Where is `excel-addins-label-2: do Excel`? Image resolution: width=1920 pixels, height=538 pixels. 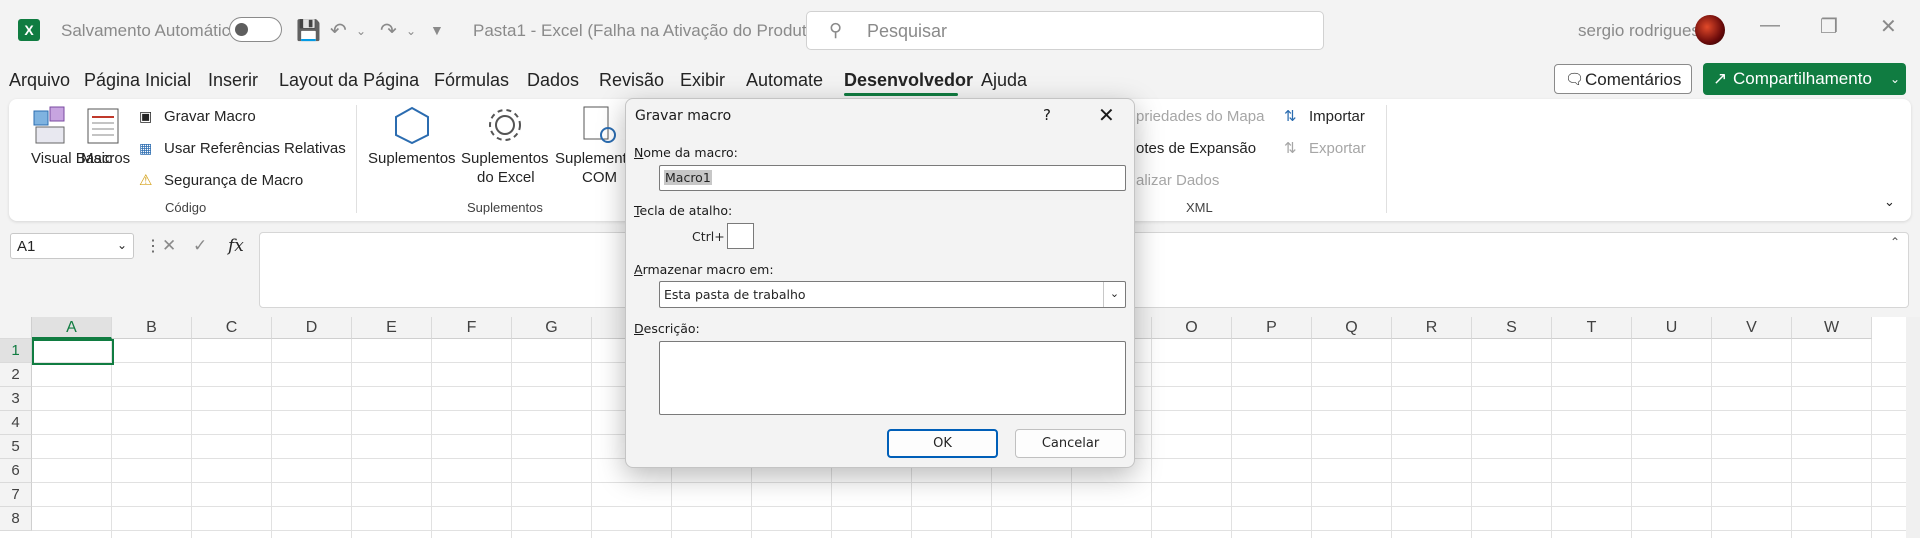 excel-addins-label-2: do Excel is located at coordinates (506, 177).